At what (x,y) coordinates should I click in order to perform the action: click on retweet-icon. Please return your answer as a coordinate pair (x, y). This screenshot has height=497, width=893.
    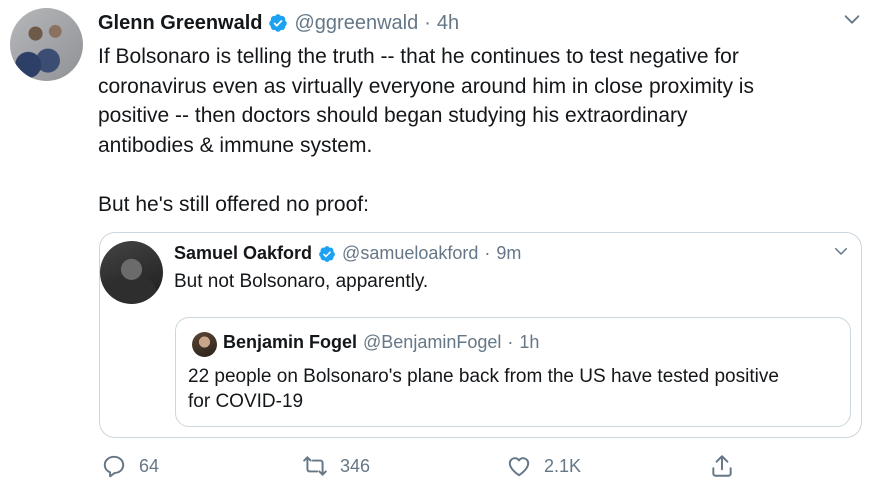
    Looking at the image, I should click on (315, 466).